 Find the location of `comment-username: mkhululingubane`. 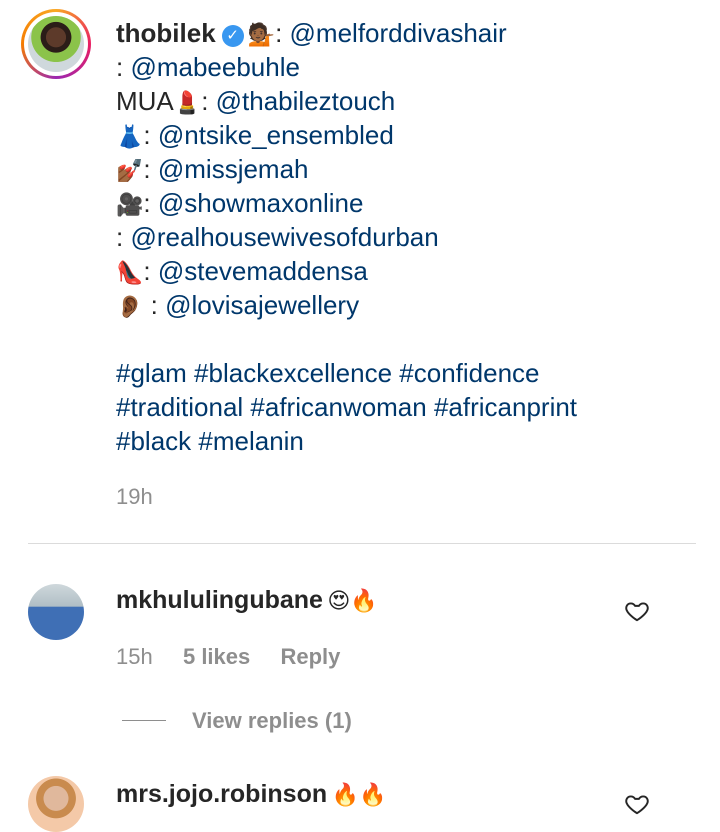

comment-username: mkhululingubane is located at coordinates (219, 600).